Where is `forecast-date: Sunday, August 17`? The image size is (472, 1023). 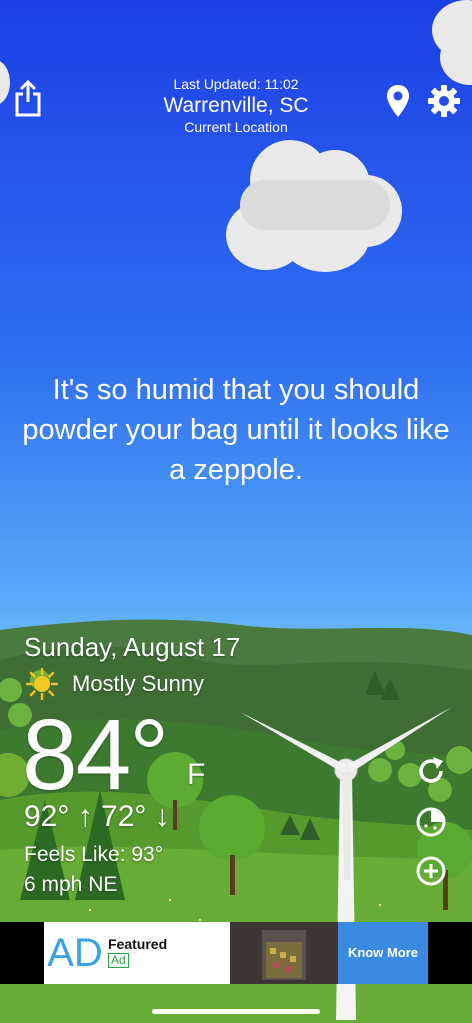
forecast-date: Sunday, August 17 is located at coordinates (132, 647).